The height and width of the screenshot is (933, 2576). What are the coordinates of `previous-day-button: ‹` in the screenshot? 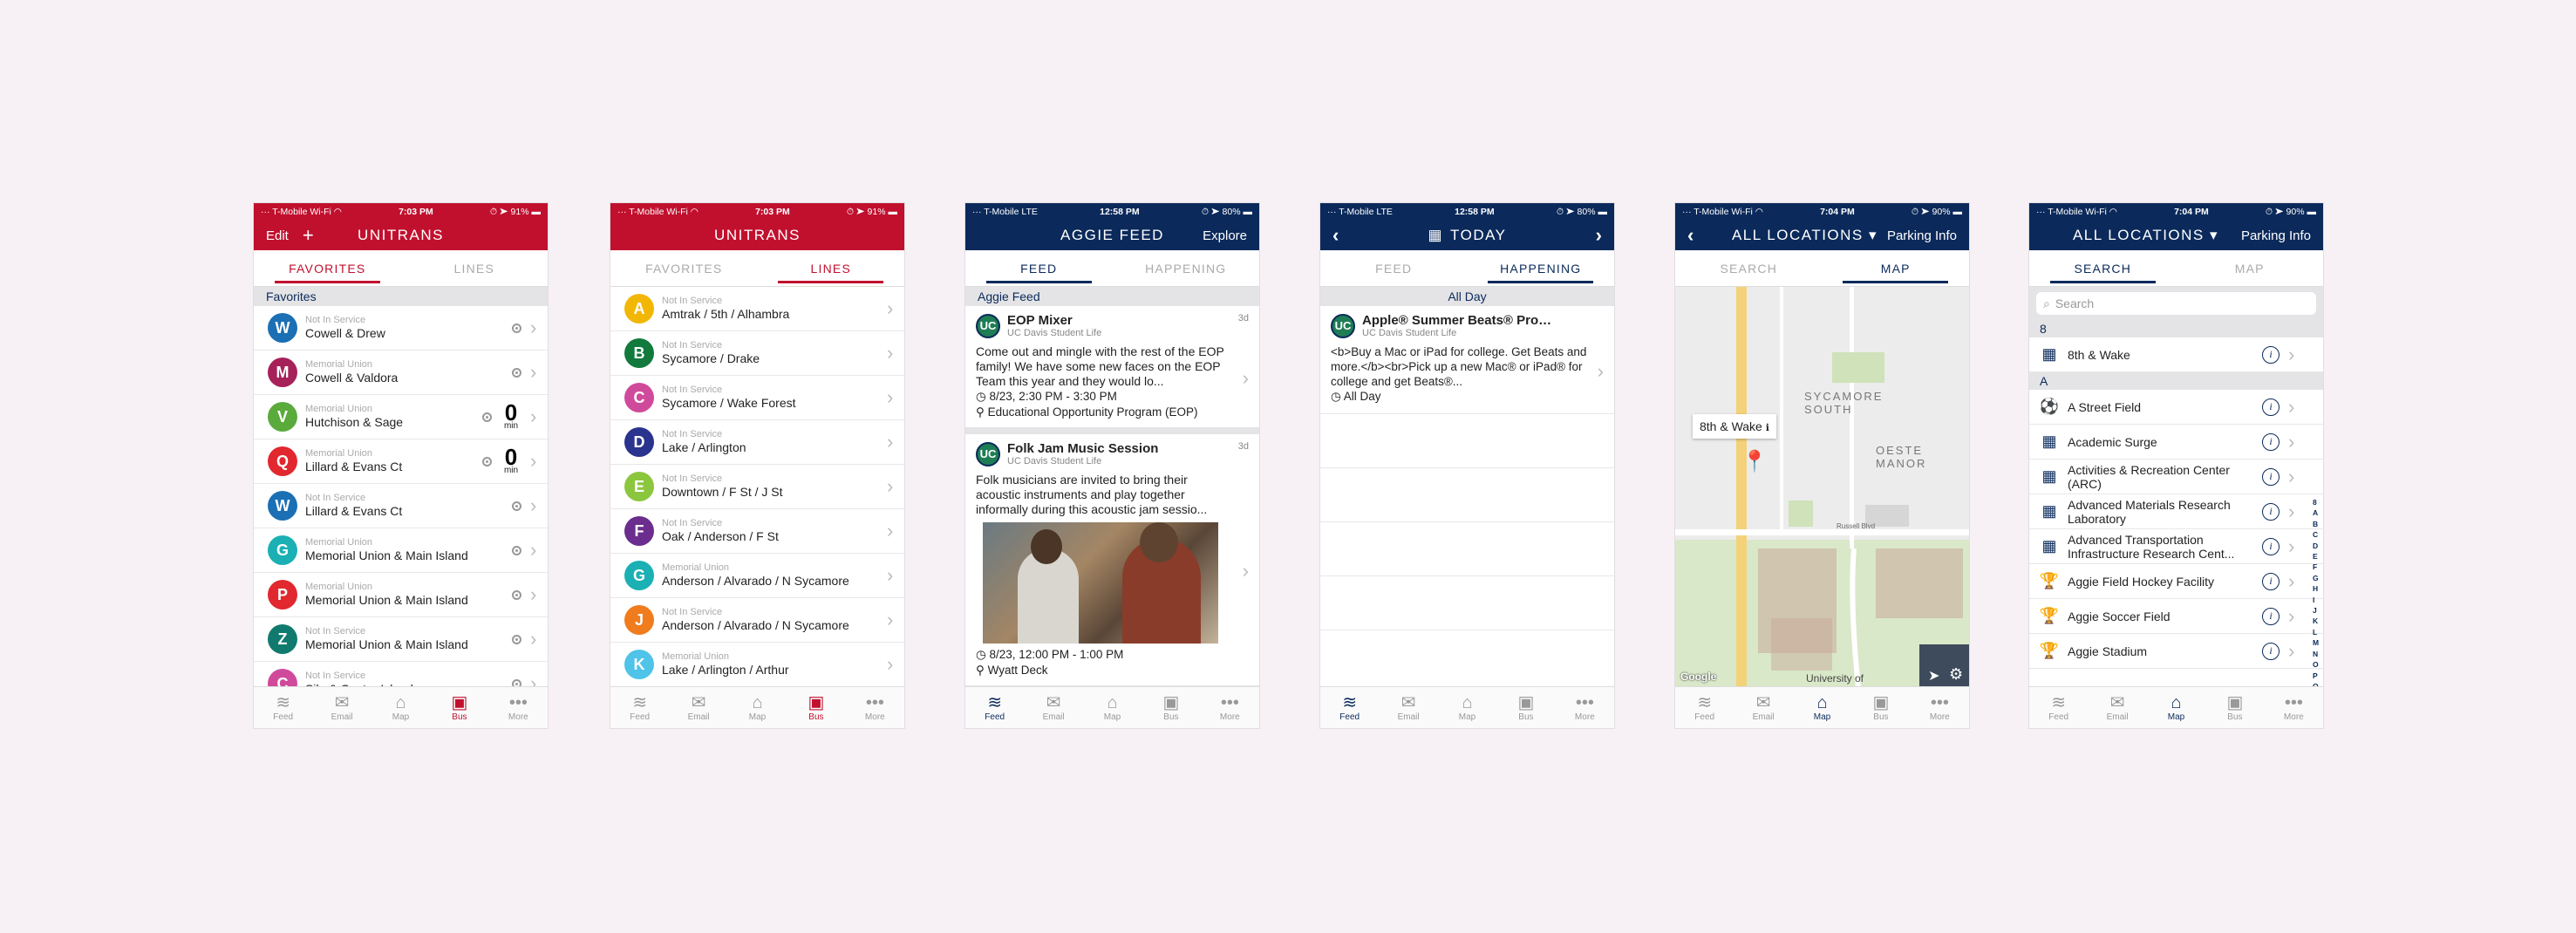 It's located at (1335, 236).